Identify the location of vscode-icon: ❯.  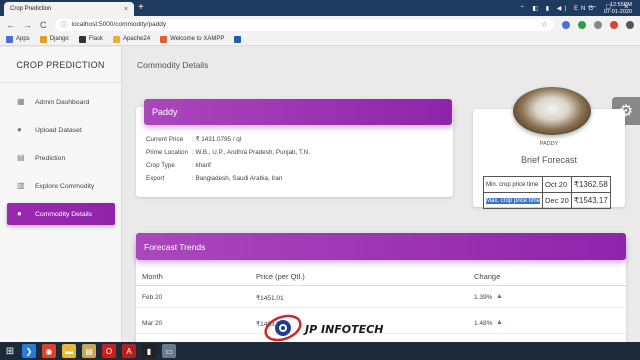
(29, 351).